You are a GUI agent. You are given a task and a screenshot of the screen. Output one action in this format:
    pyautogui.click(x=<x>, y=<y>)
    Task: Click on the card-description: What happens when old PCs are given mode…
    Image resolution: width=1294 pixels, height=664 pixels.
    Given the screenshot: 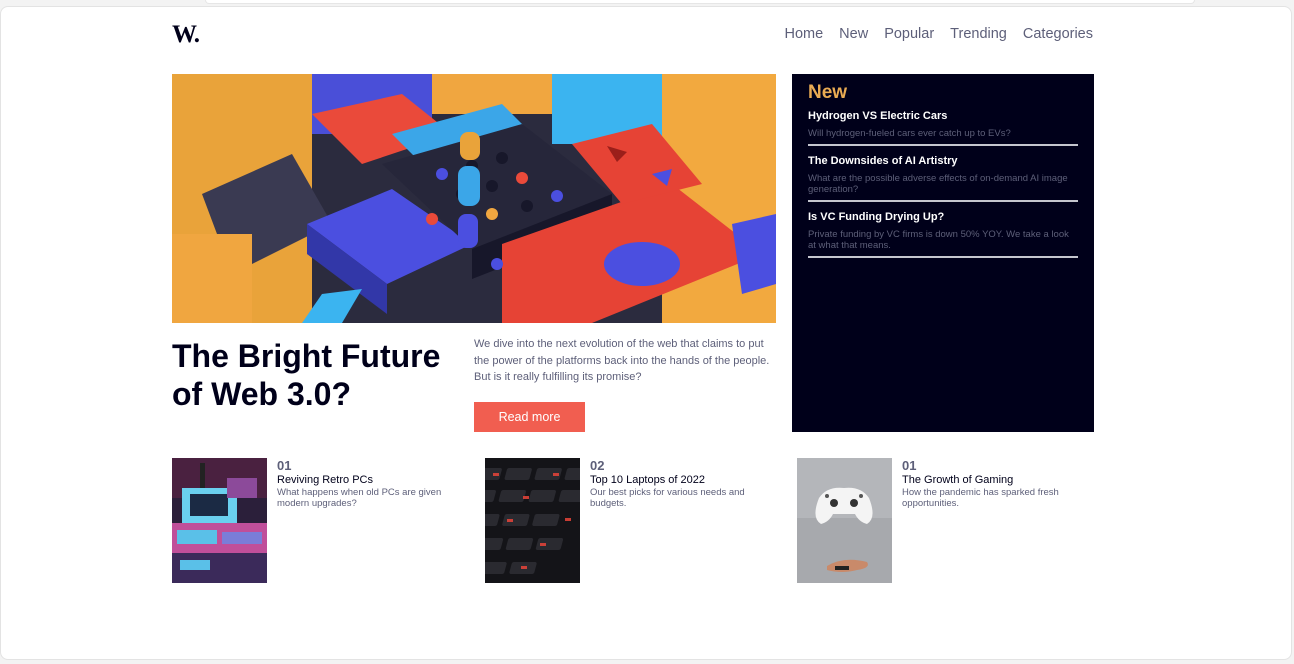 What is the action you would take?
    pyautogui.click(x=359, y=498)
    